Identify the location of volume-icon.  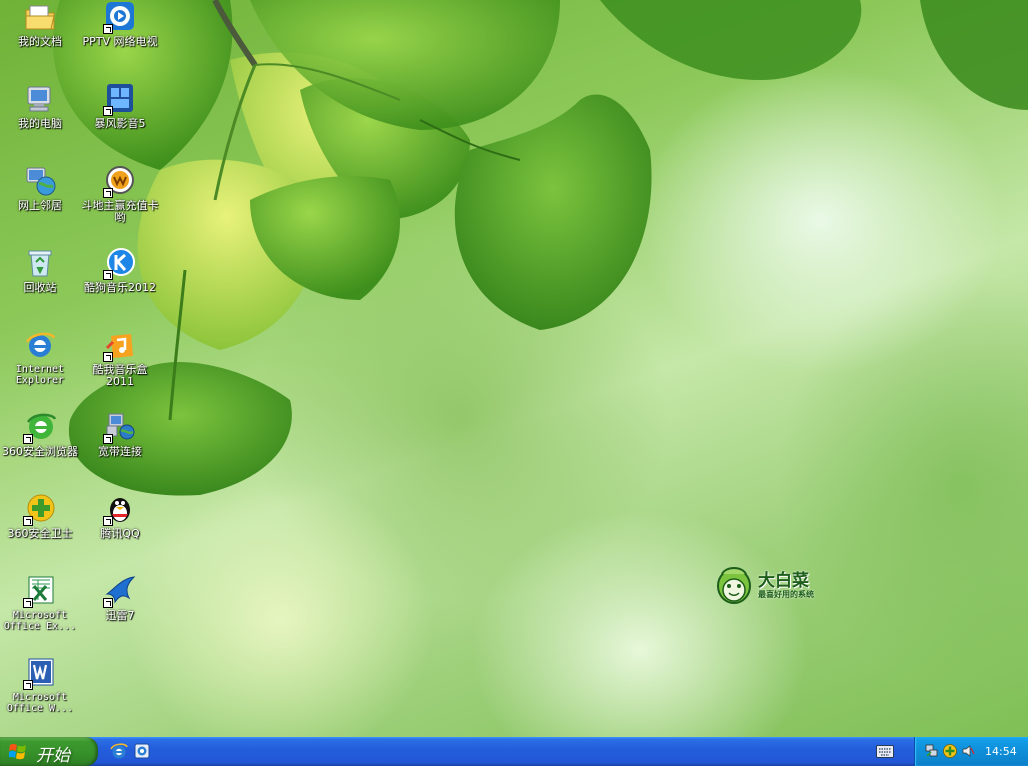
(968, 751).